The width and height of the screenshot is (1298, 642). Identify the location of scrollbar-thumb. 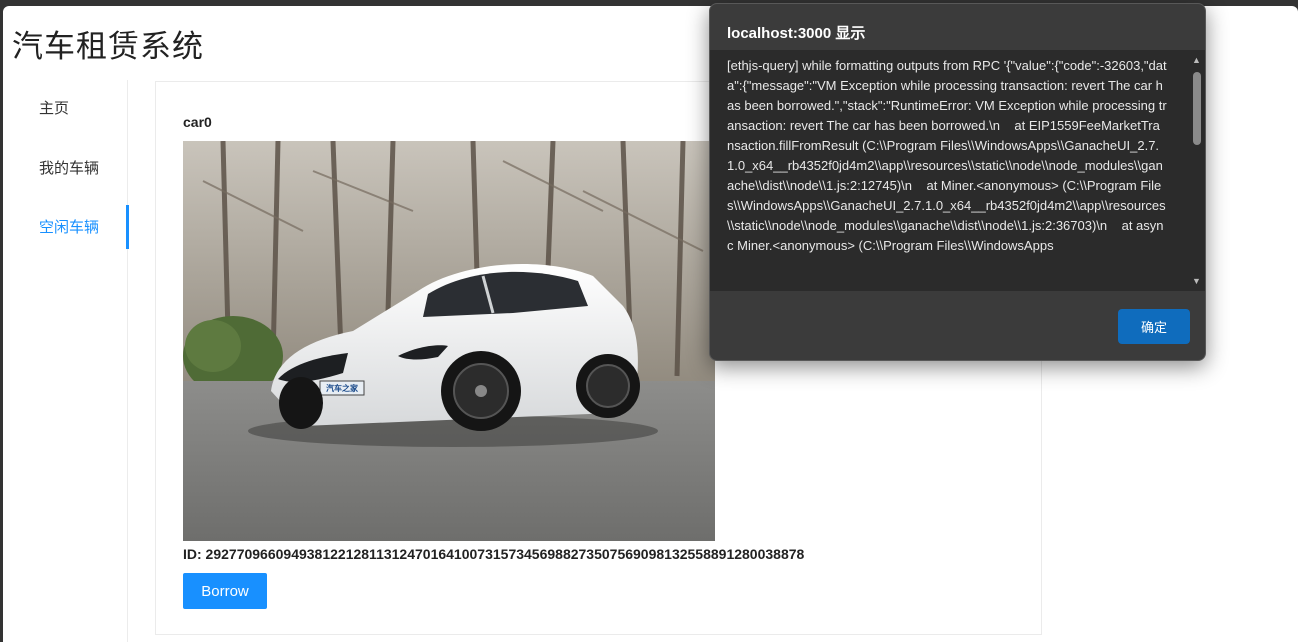
(1197, 108).